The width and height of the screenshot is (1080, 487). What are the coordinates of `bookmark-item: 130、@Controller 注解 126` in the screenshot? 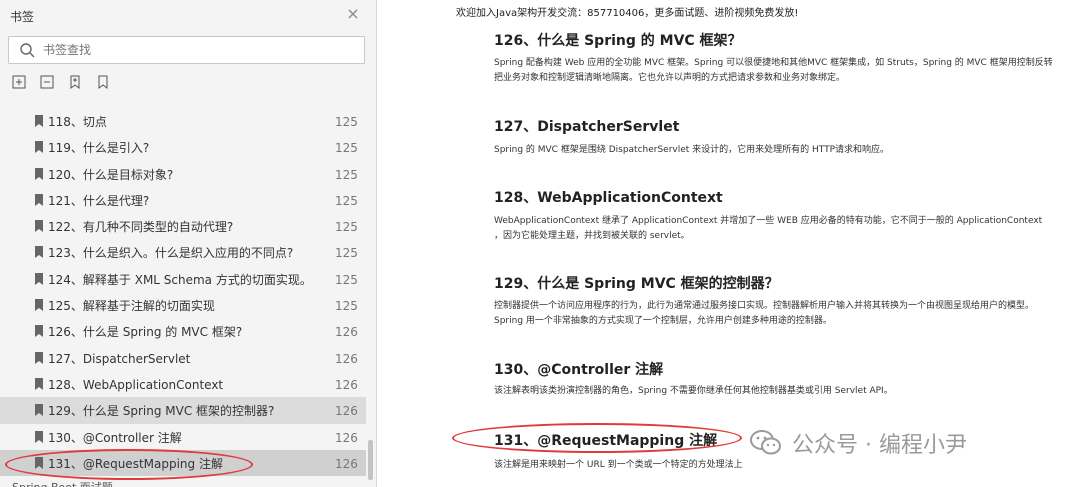 It's located at (183, 437).